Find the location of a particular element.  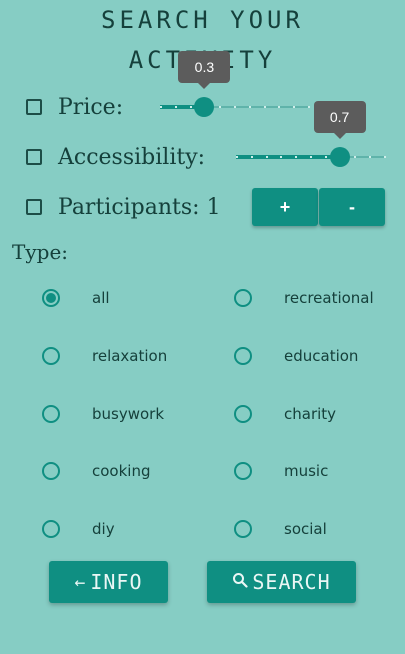

type-label: Type: is located at coordinates (40, 252).